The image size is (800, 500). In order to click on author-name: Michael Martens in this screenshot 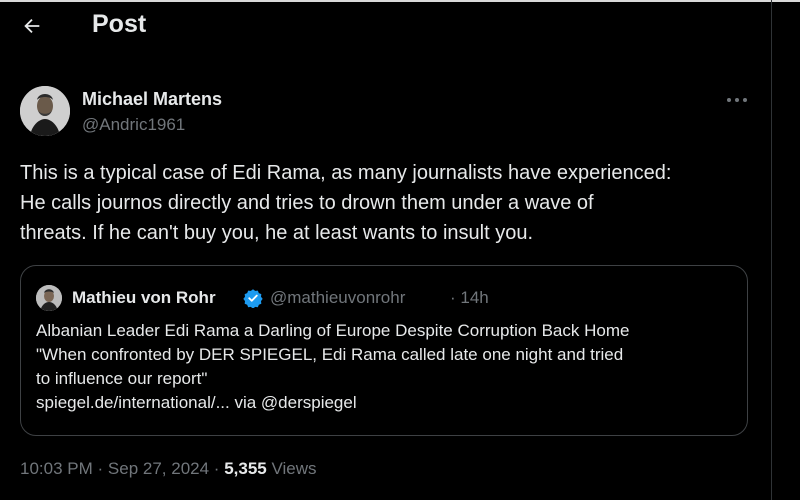, I will do `click(152, 99)`.